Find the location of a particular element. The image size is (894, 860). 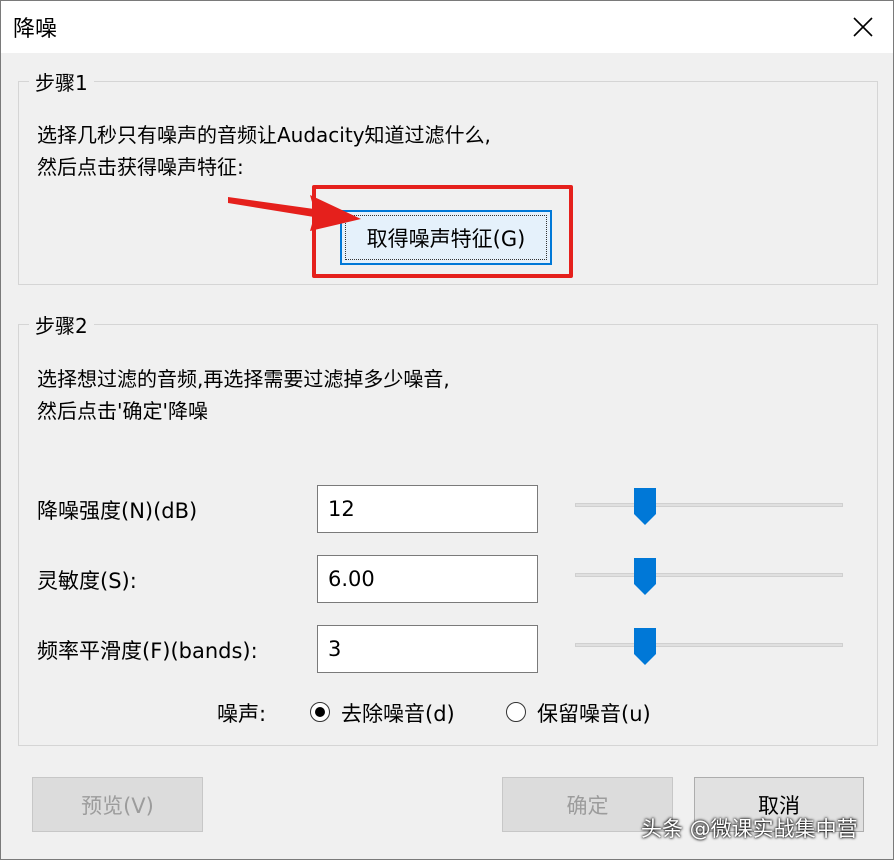

remove-noise-label: 去除噪音(d) is located at coordinates (398, 713).